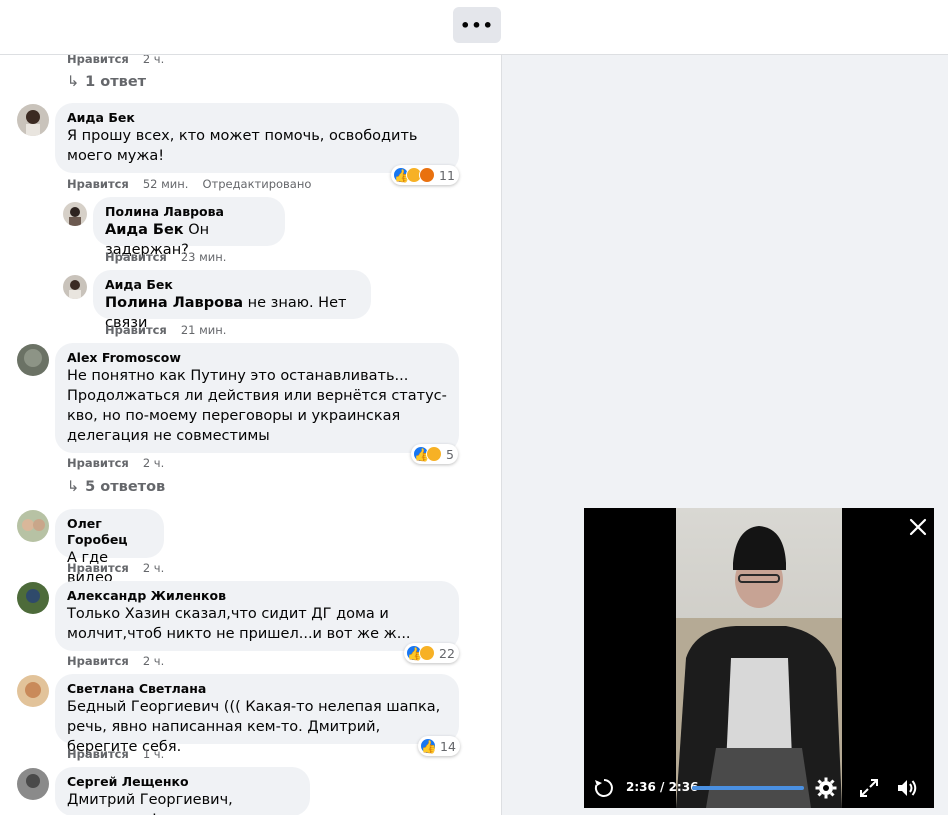 The width and height of the screenshot is (948, 815). What do you see at coordinates (189, 227) in the screenshot?
I see `reply-bubble: Полина Лаврова Аида Бек Он задержан?` at bounding box center [189, 227].